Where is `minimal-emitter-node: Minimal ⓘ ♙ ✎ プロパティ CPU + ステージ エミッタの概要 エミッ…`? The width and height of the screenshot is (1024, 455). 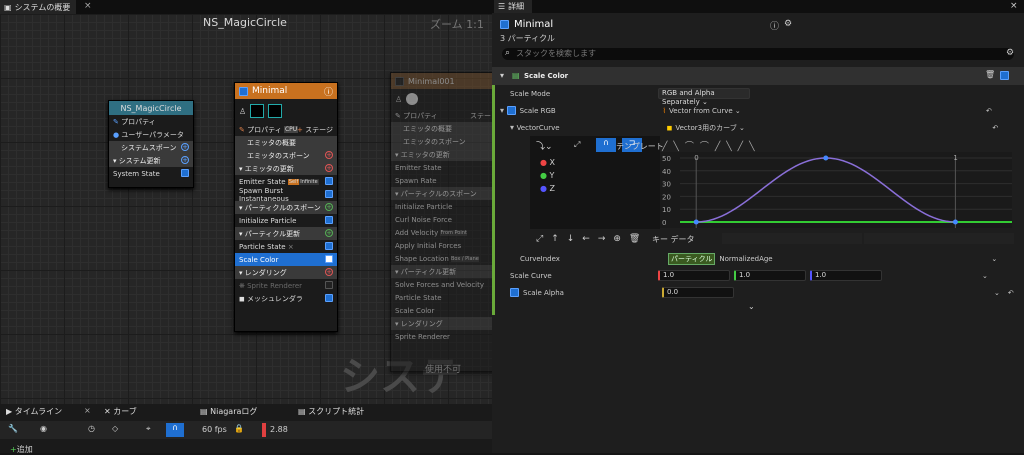
minimal-emitter-node: Minimal ⓘ ♙ ✎ プロパティ CPU + ステージ エミッタの概要 エミッ… is located at coordinates (286, 207).